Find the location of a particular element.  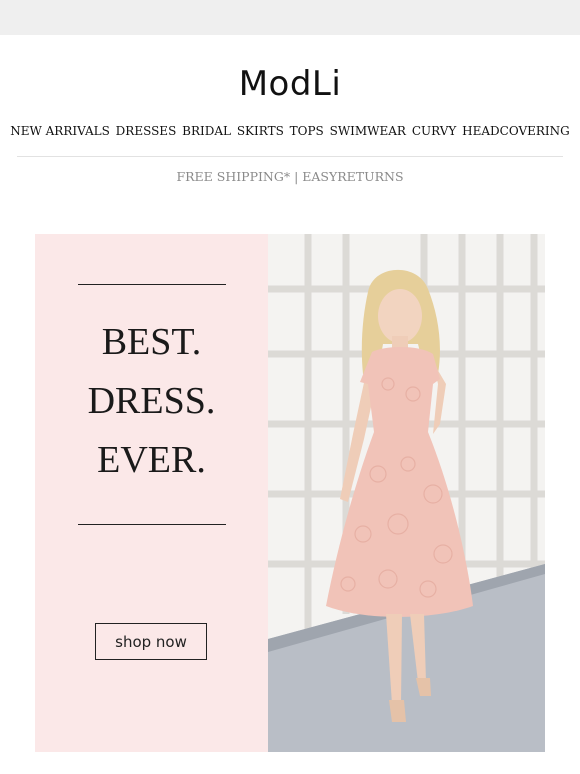

bottom-rule is located at coordinates (152, 524).